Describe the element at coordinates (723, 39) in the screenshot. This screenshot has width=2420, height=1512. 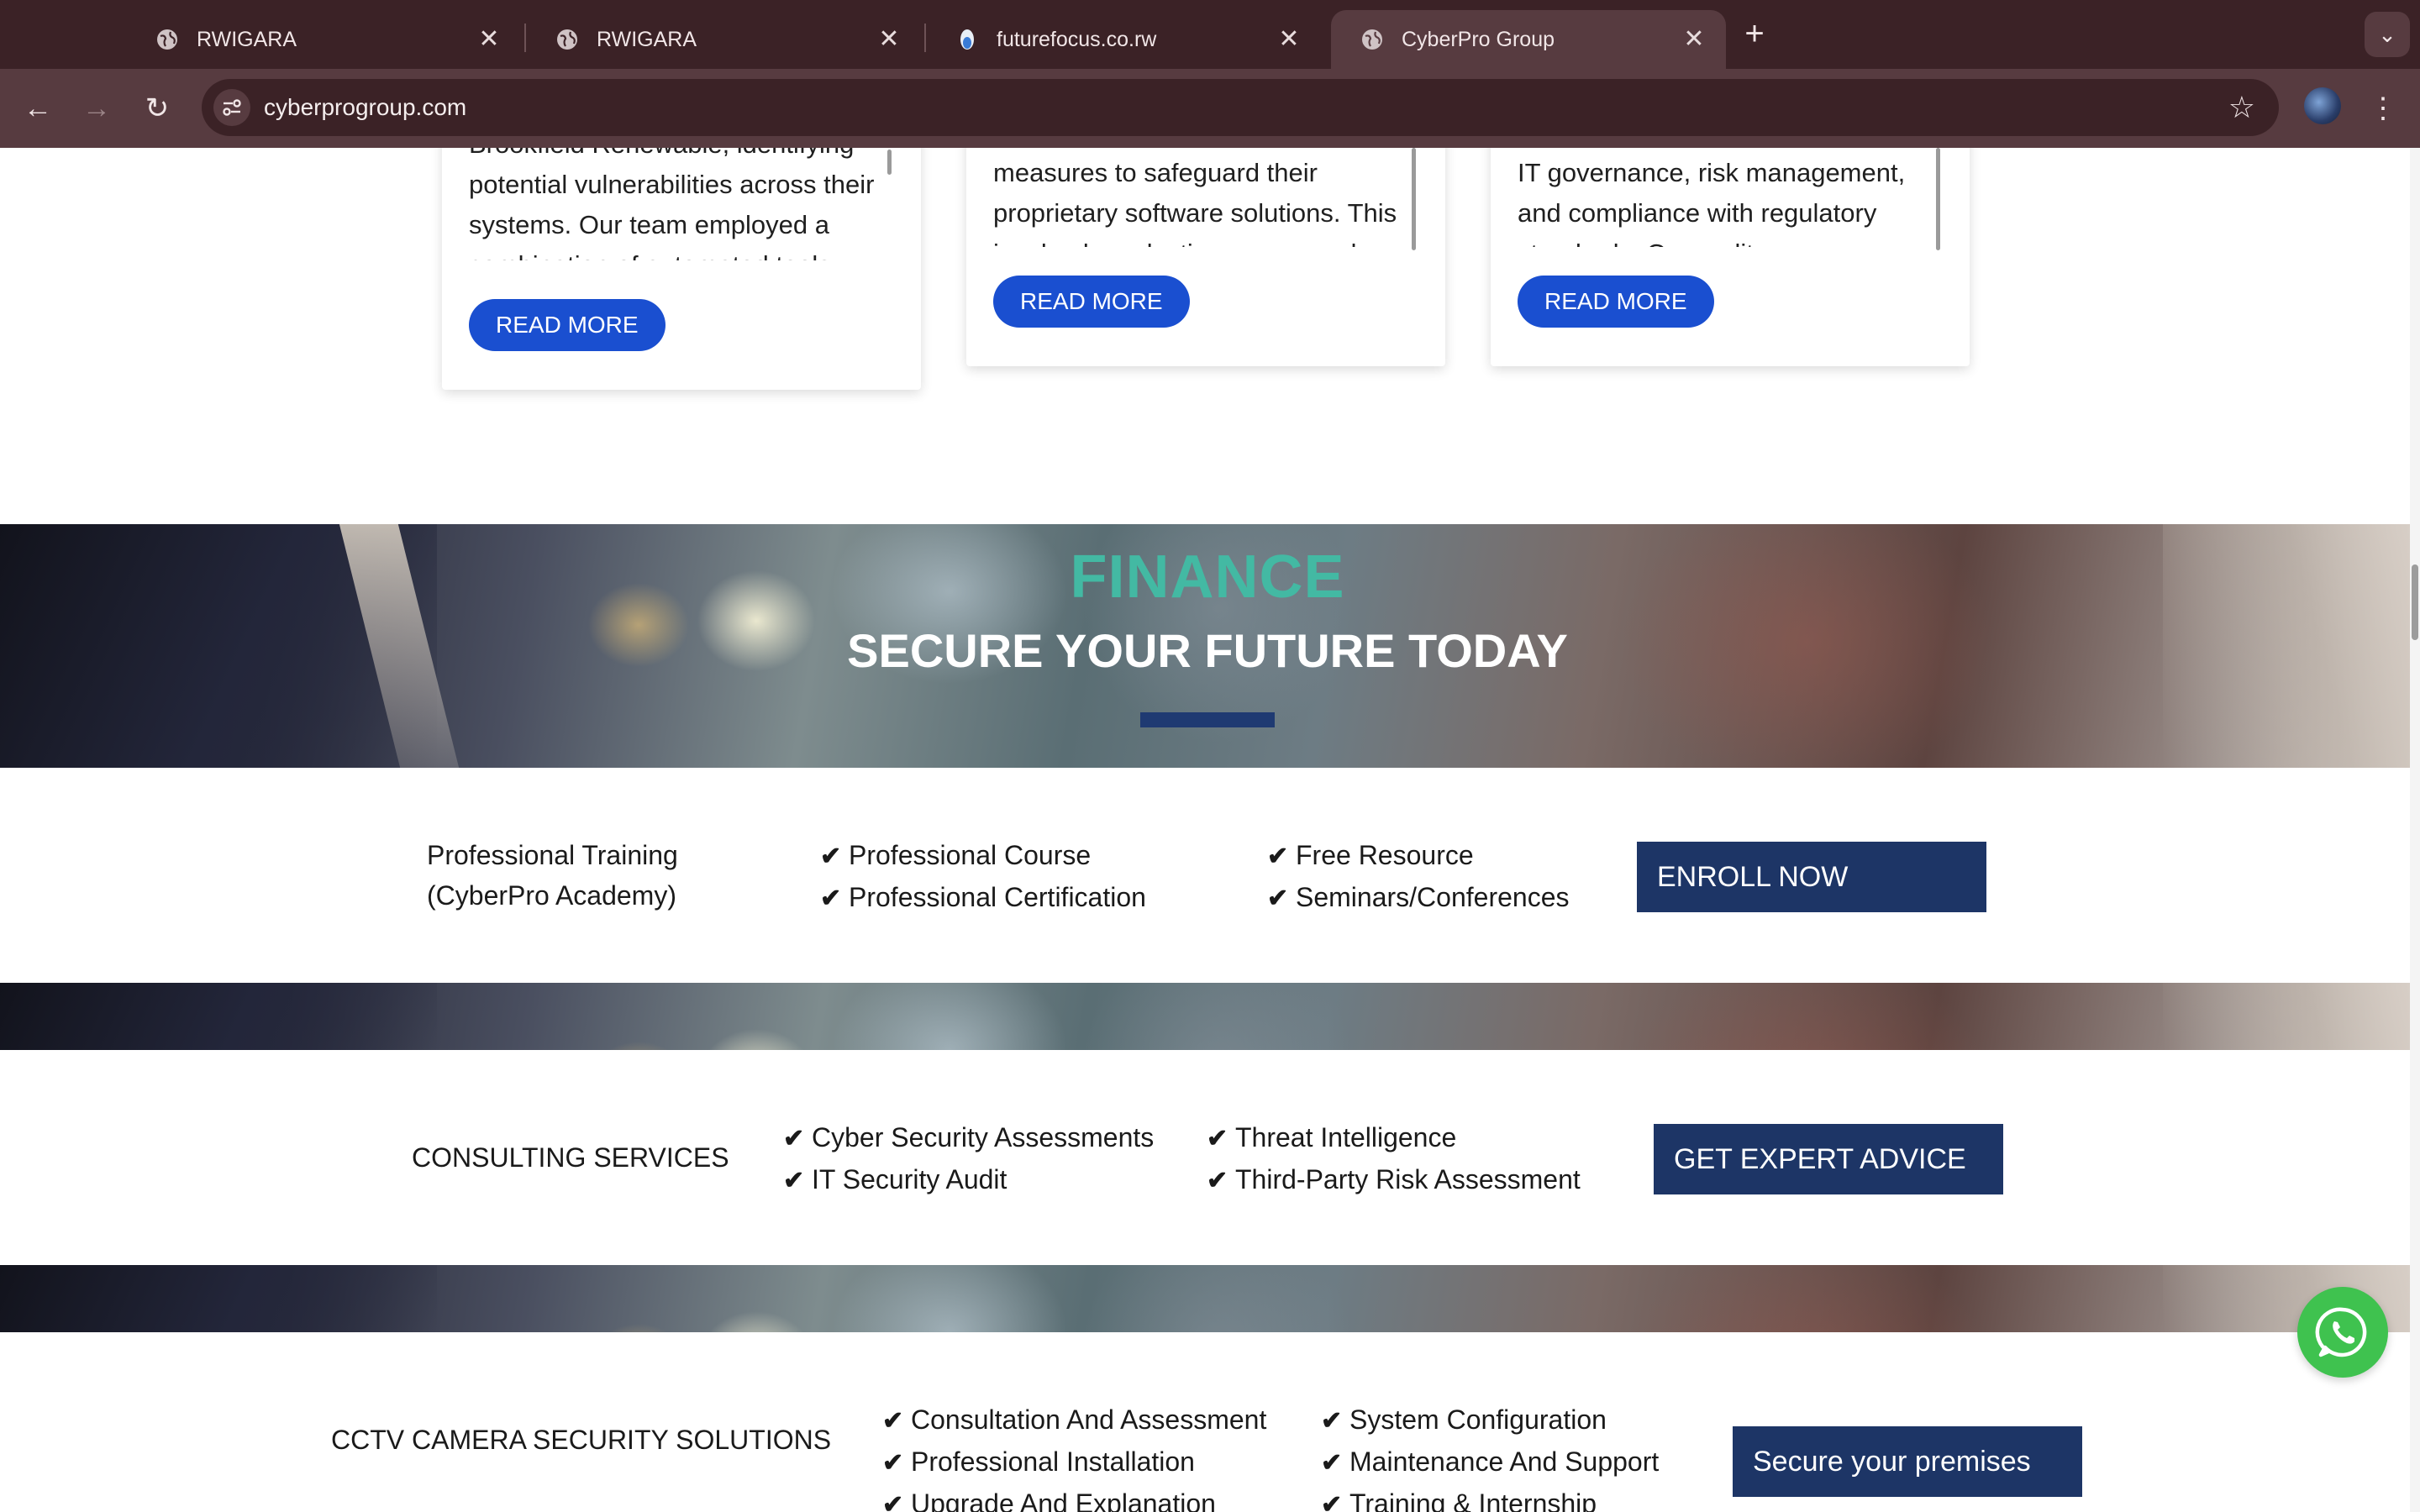
I see `tab-rwigara-2: RWIGARA ✕` at that location.